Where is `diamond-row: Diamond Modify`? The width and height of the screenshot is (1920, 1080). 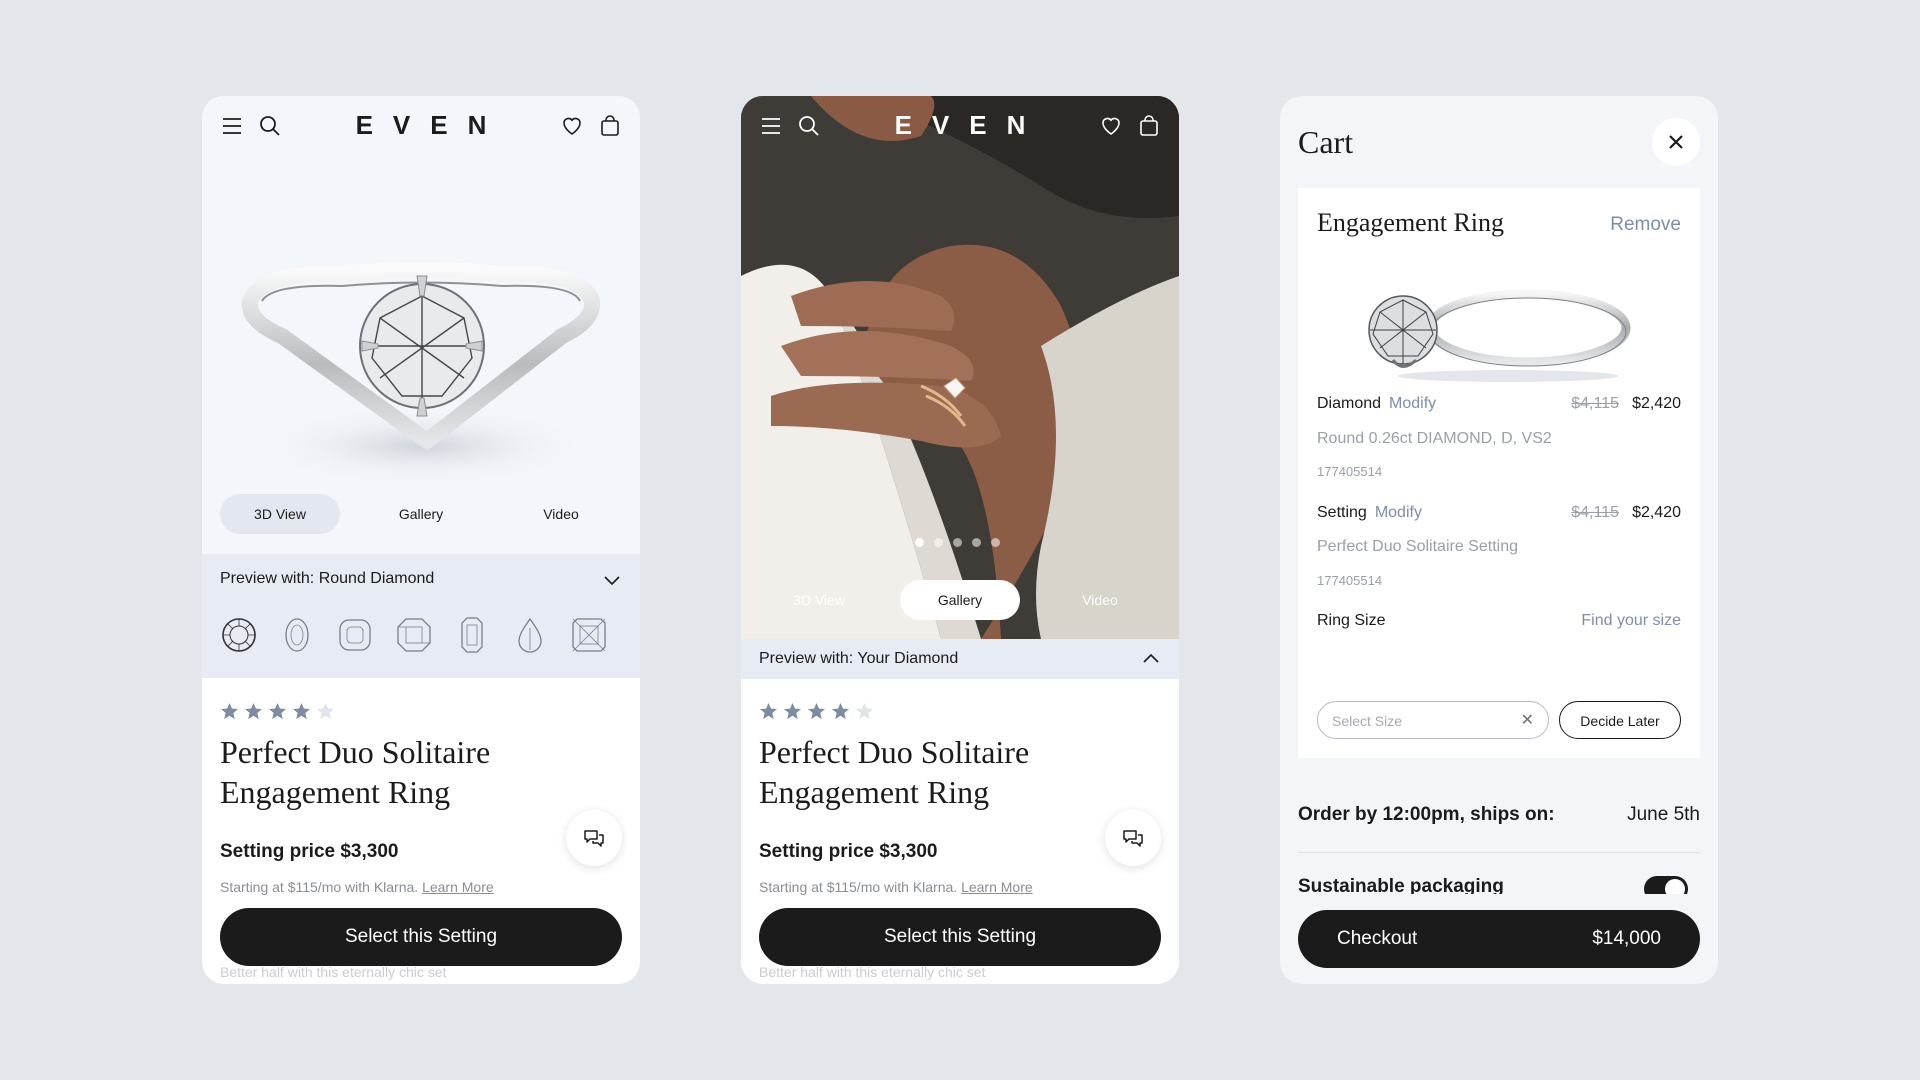 diamond-row: Diamond Modify is located at coordinates (1376, 404).